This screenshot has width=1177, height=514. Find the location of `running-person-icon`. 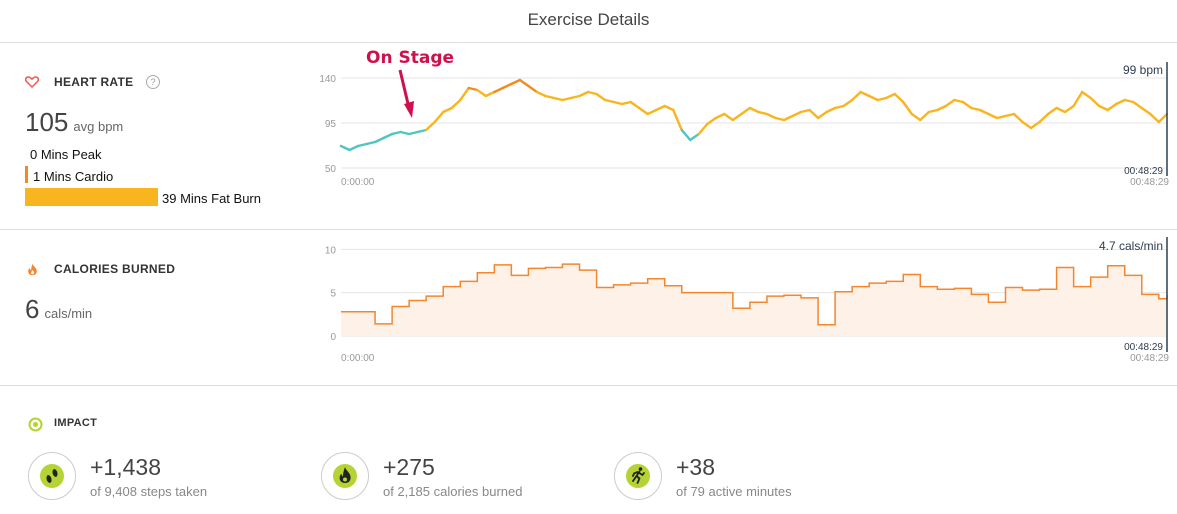

running-person-icon is located at coordinates (638, 476).